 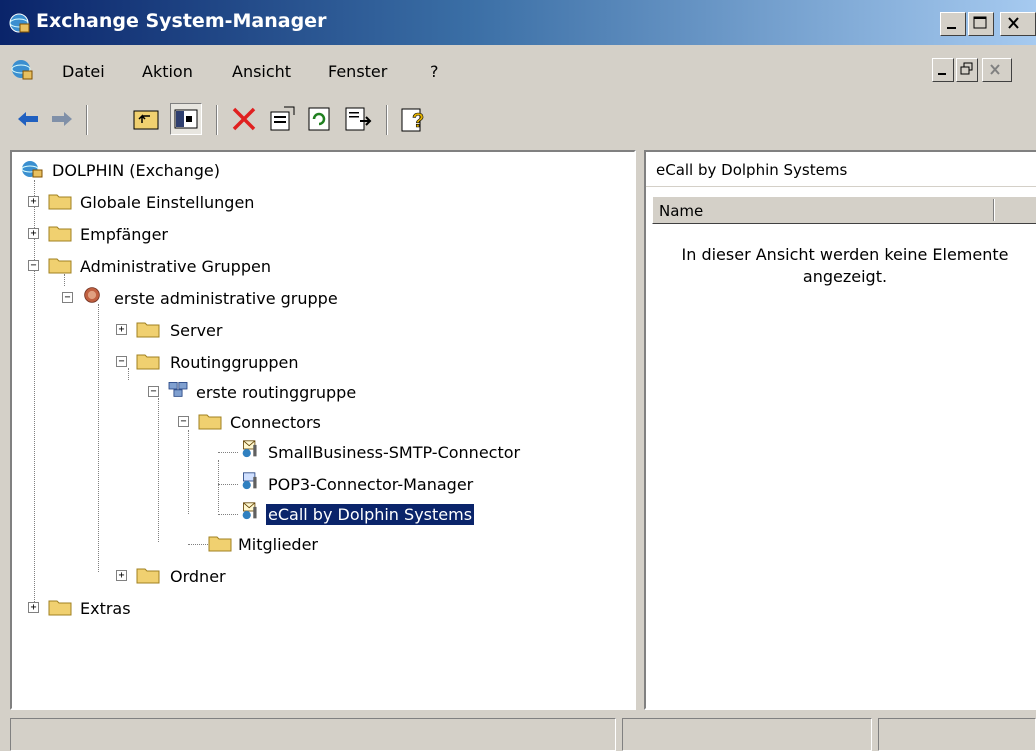 I want to click on properties-icon, so click(x=282, y=118).